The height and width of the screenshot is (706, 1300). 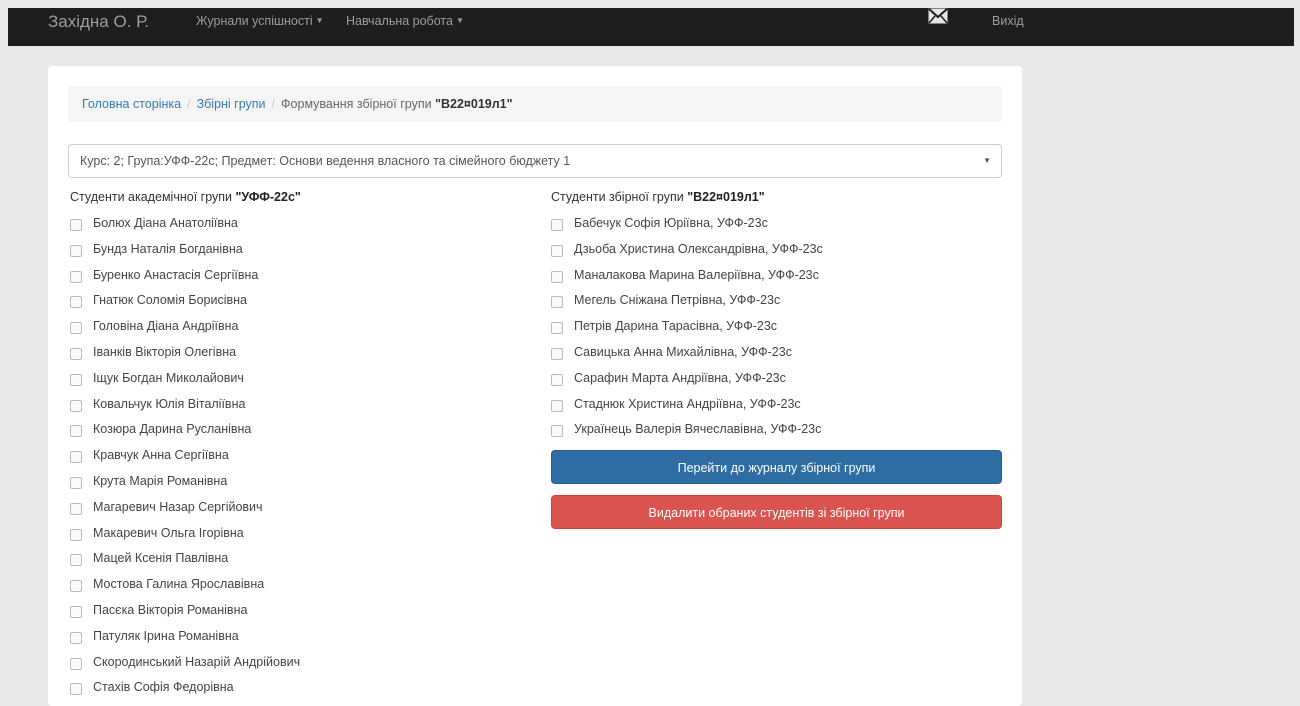 I want to click on student-name: Козюра Дарина Русланівна, so click(x=172, y=429).